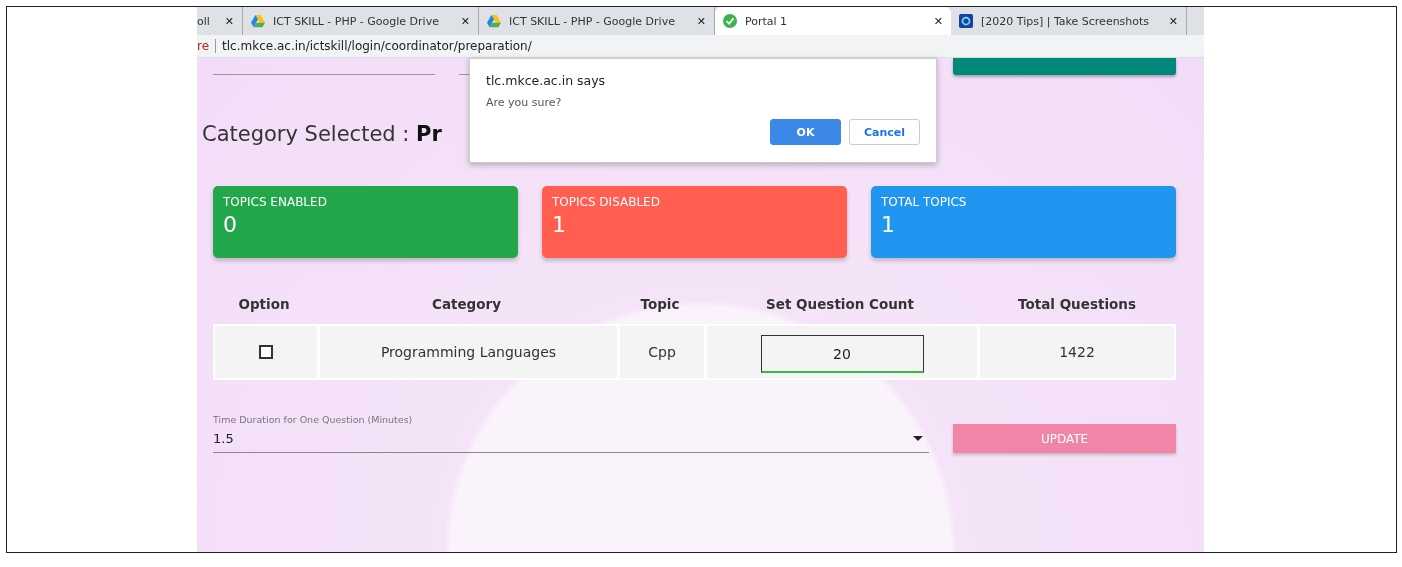 Image resolution: width=1402 pixels, height=567 pixels. Describe the element at coordinates (230, 224) in the screenshot. I see `stat-value: 0` at that location.